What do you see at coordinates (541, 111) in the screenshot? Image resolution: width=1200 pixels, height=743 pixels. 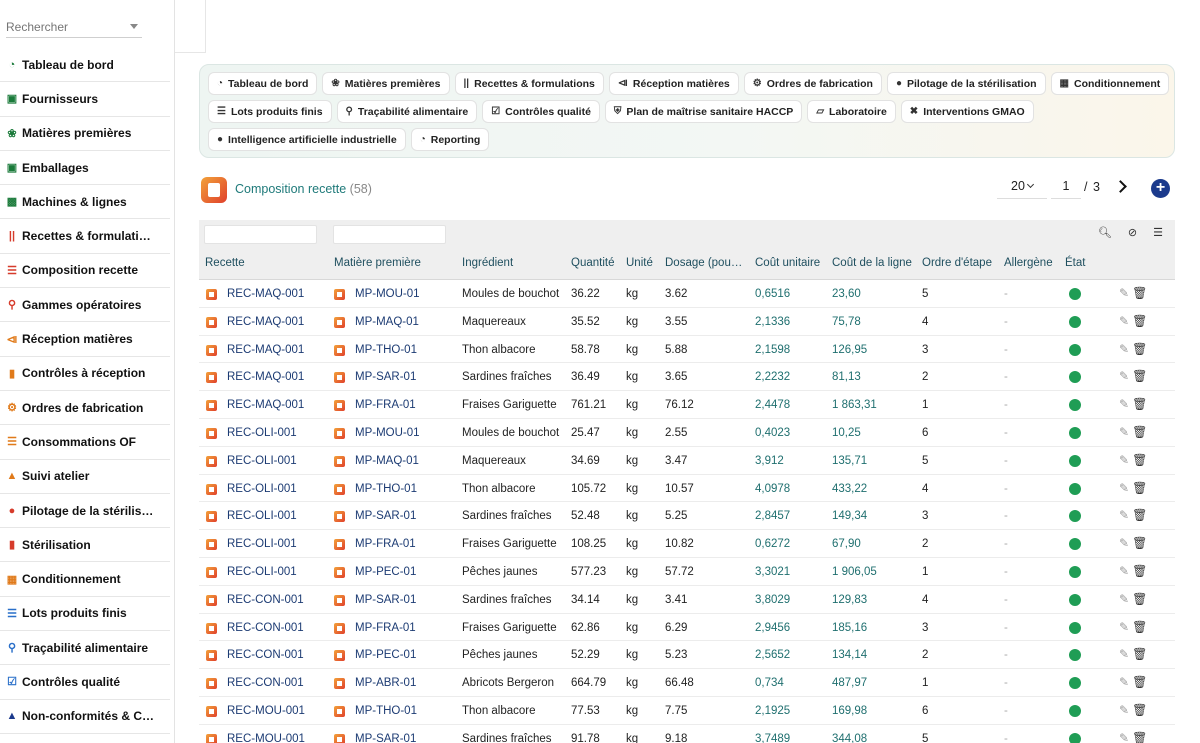 I see `module-chip: ☑ Contrôles qualité` at bounding box center [541, 111].